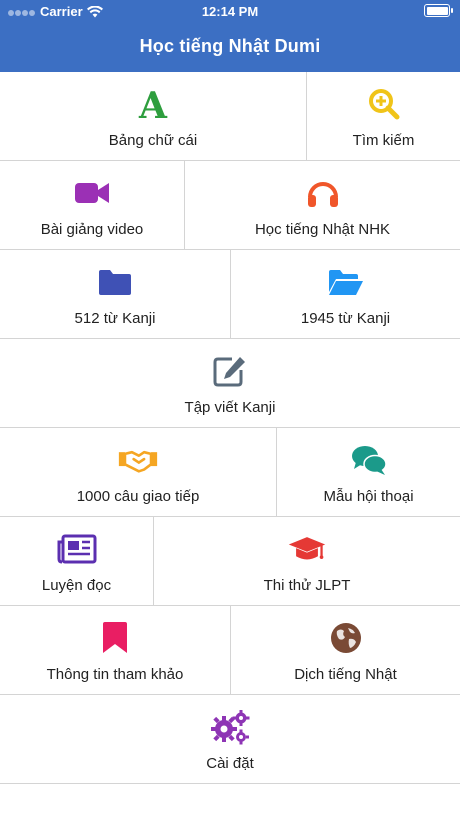  I want to click on menu-row-4: Tập viết Kanji, so click(230, 383).